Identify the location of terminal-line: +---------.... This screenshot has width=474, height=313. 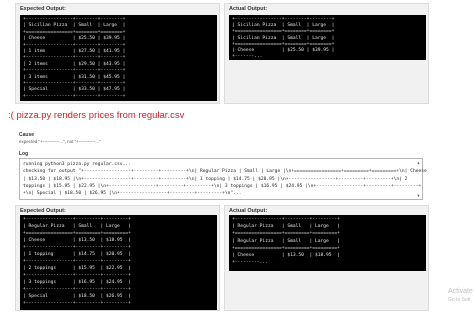
(250, 263).